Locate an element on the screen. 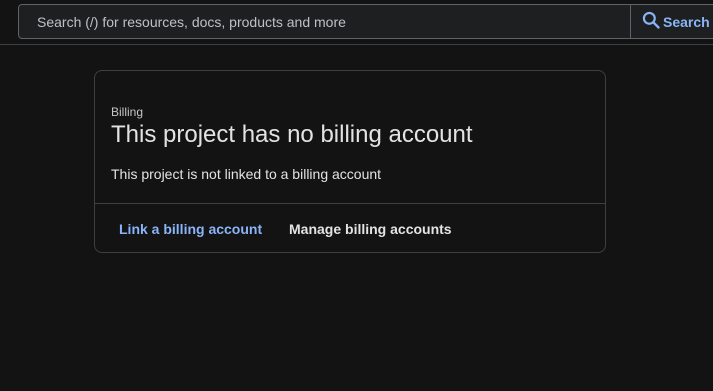  card-overline: Billing is located at coordinates (127, 112).